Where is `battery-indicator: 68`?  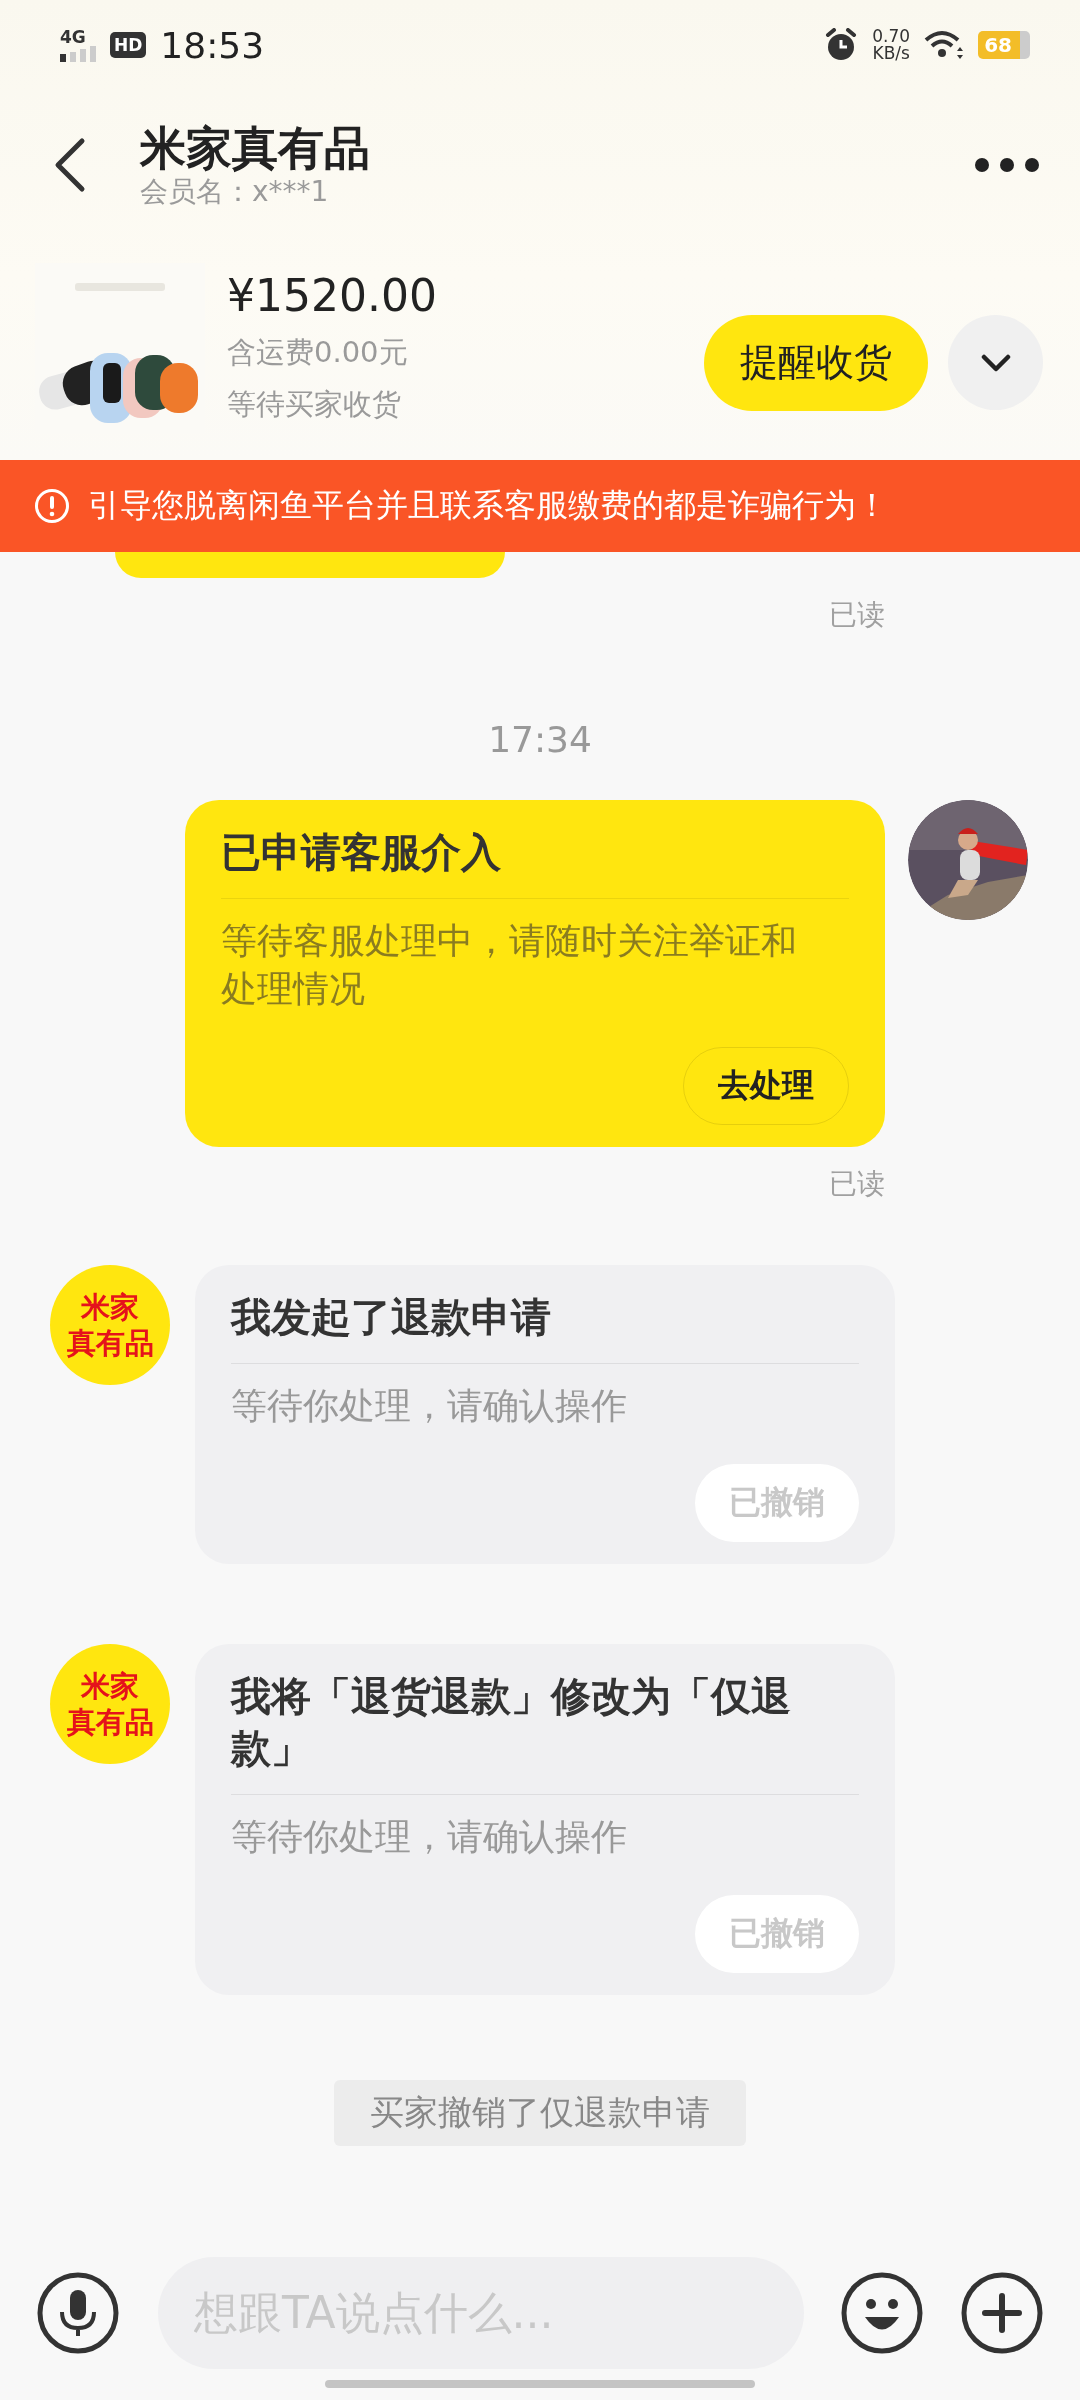 battery-indicator: 68 is located at coordinates (1004, 45).